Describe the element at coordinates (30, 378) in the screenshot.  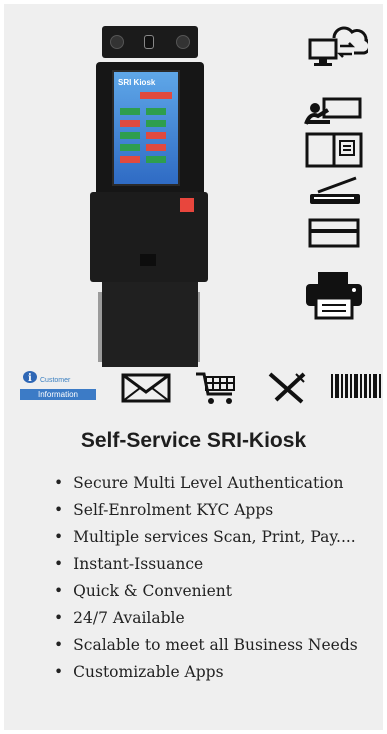
I see `svg-text: i` at that location.